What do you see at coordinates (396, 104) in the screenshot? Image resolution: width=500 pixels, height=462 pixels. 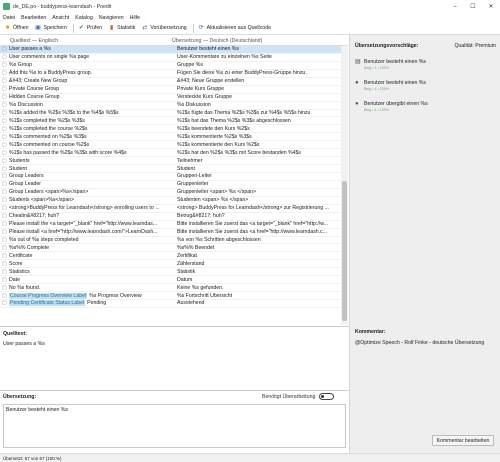 I see `suggestion-text: Benutzer übergibt einen %s` at bounding box center [396, 104].